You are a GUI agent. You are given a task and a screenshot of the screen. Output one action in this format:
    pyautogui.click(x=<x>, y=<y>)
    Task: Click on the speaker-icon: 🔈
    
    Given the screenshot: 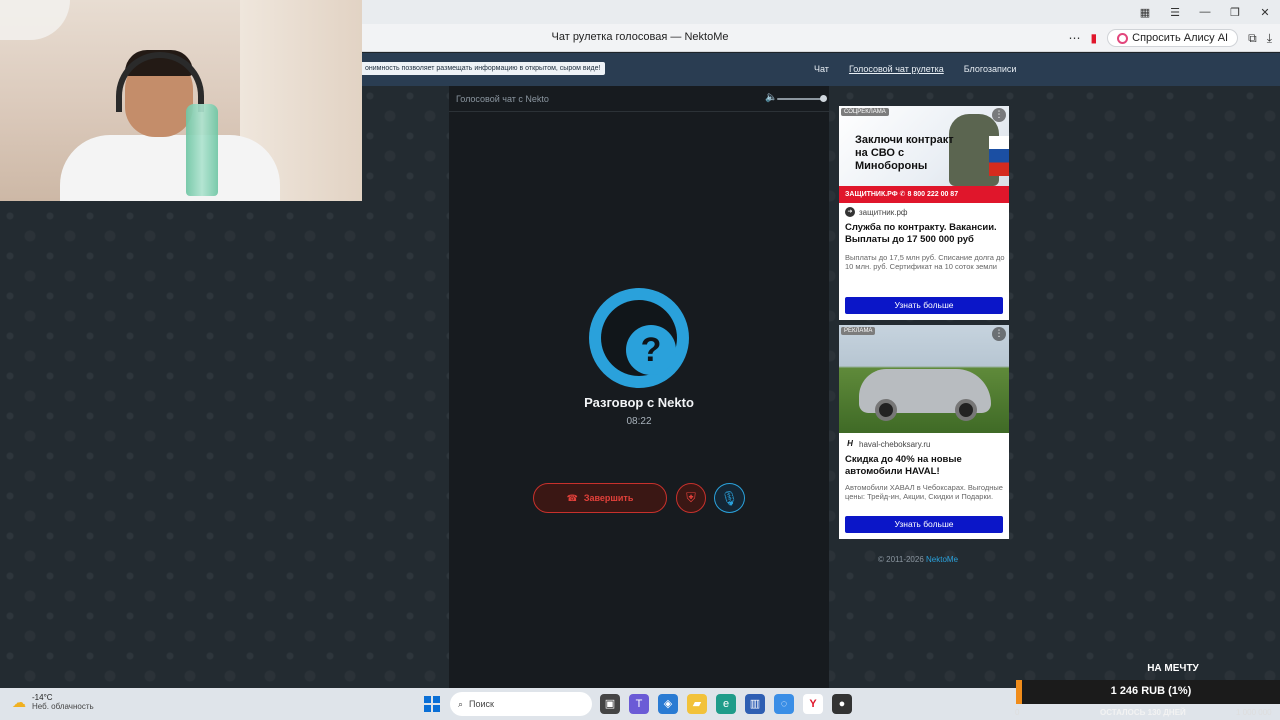 What is the action you would take?
    pyautogui.click(x=771, y=97)
    